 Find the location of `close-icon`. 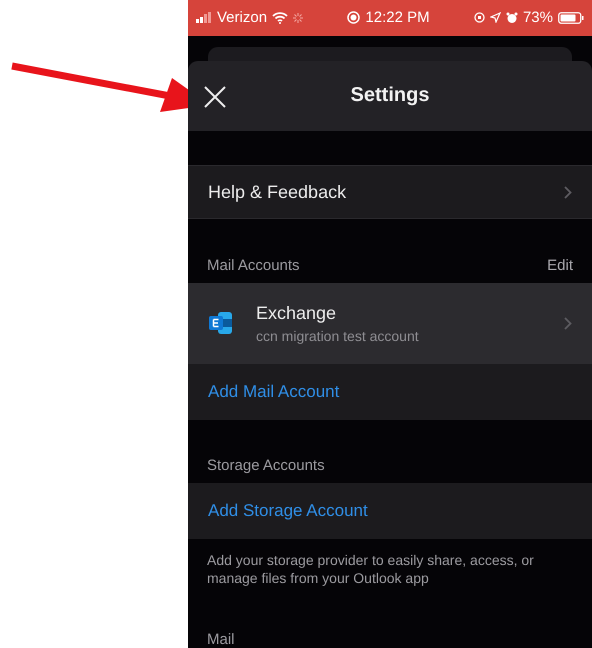

close-icon is located at coordinates (215, 97).